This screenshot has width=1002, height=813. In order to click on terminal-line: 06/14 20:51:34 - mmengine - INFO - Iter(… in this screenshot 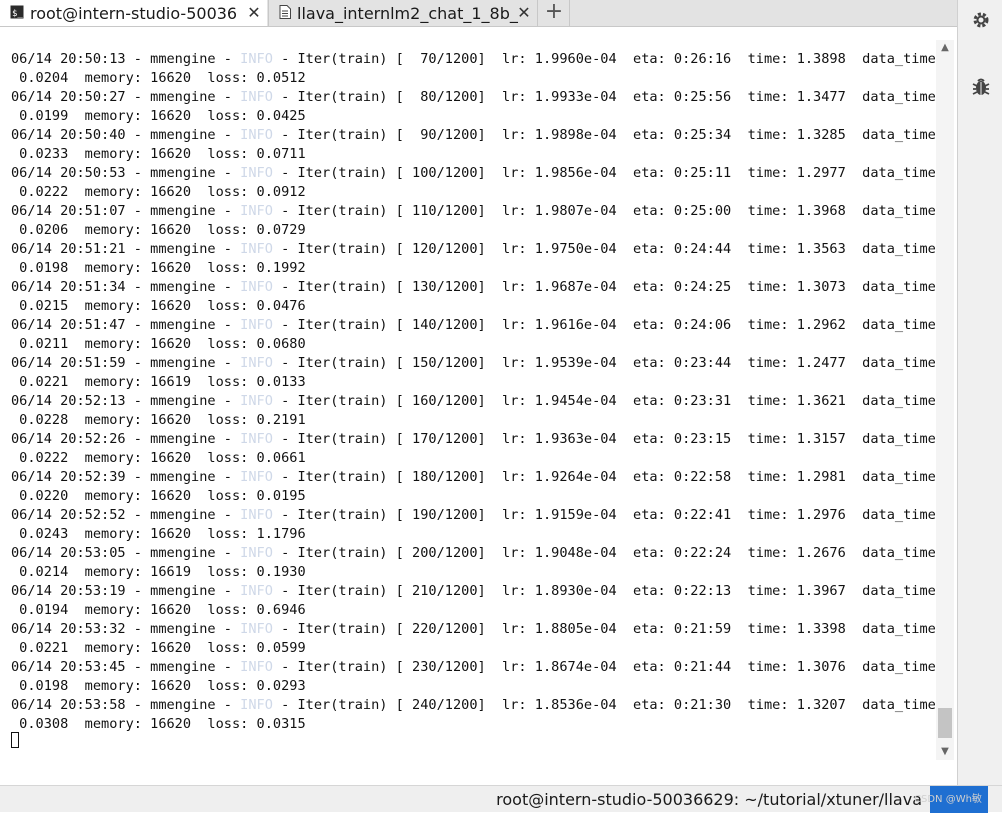, I will do `click(473, 287)`.